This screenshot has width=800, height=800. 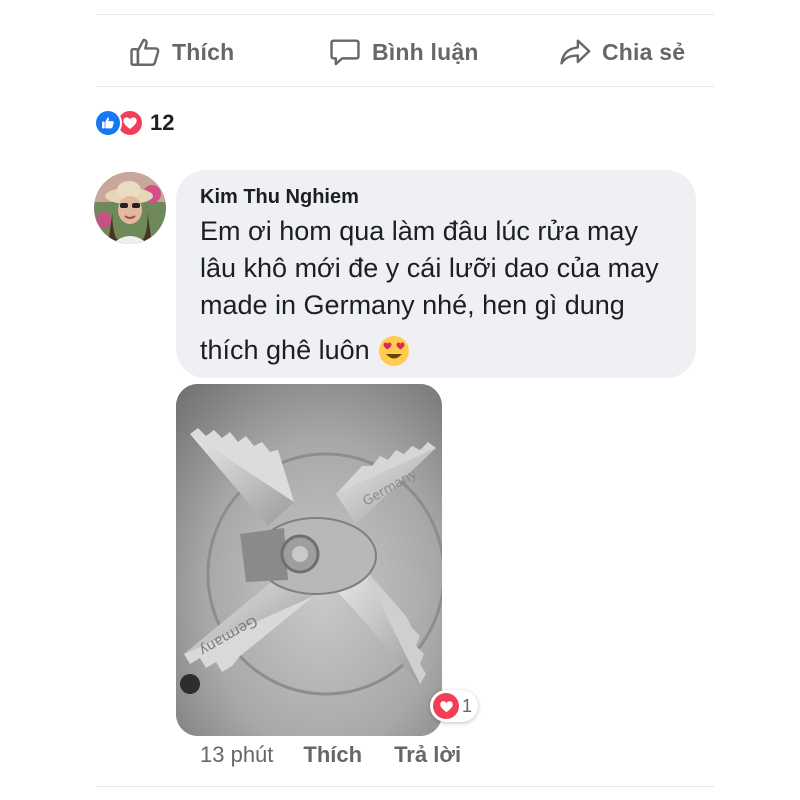 What do you see at coordinates (332, 755) in the screenshot?
I see `comment-like-link: Thích` at bounding box center [332, 755].